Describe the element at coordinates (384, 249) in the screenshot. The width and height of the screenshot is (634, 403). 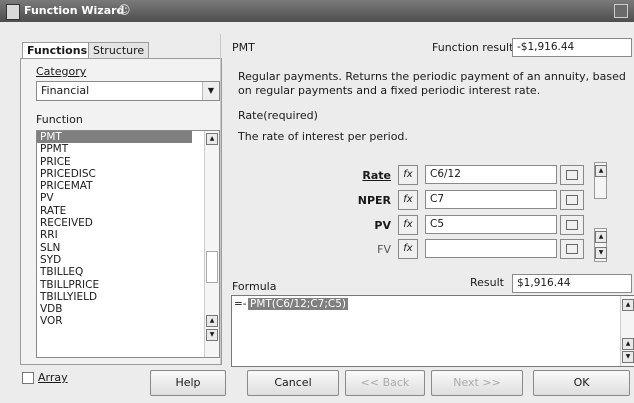
I see `fv-label: FV` at that location.